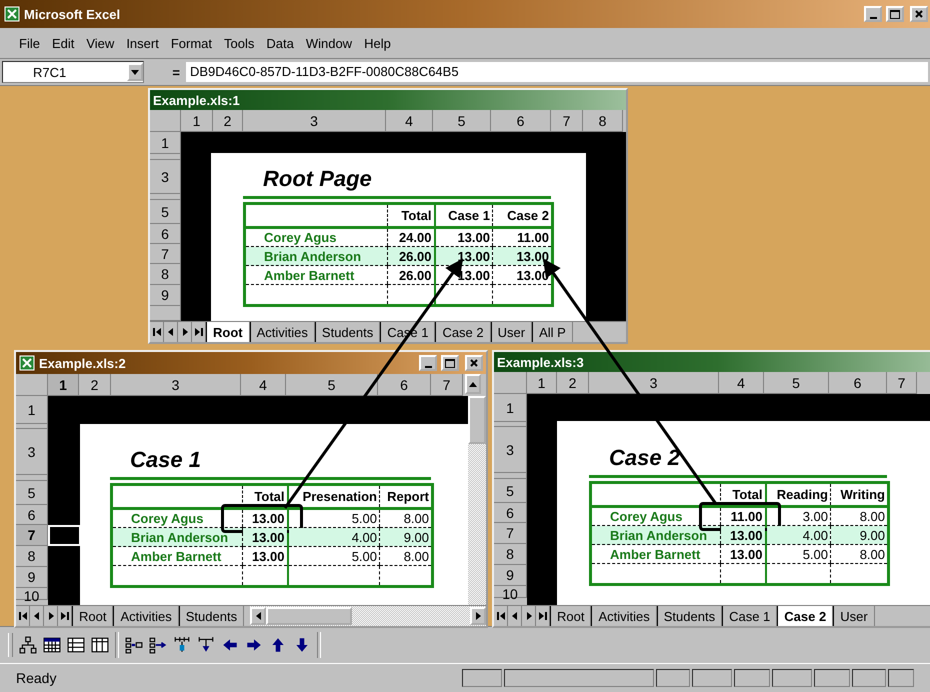 The image size is (930, 692). What do you see at coordinates (52, 645) in the screenshot?
I see `calendar-icon` at bounding box center [52, 645].